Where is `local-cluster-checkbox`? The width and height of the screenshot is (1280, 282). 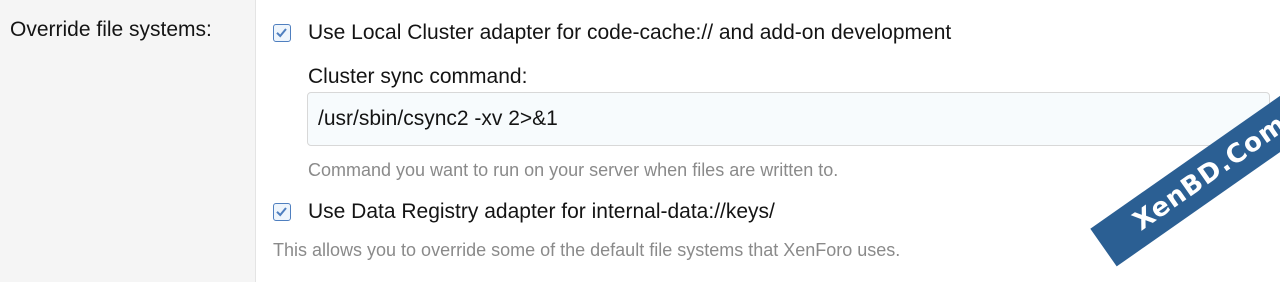
local-cluster-checkbox is located at coordinates (282, 33).